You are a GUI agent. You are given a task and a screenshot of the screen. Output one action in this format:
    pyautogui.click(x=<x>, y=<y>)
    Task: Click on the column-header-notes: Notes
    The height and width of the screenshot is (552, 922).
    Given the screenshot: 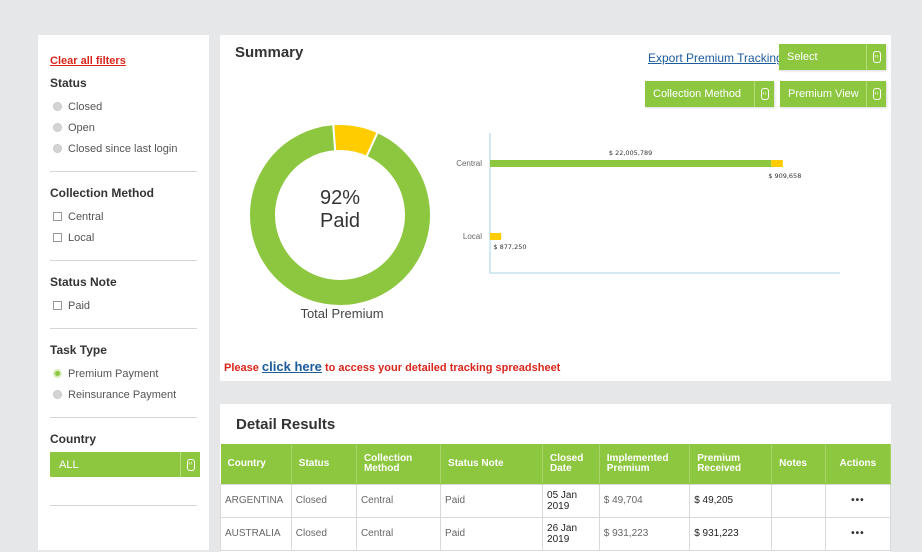 What is the action you would take?
    pyautogui.click(x=798, y=464)
    